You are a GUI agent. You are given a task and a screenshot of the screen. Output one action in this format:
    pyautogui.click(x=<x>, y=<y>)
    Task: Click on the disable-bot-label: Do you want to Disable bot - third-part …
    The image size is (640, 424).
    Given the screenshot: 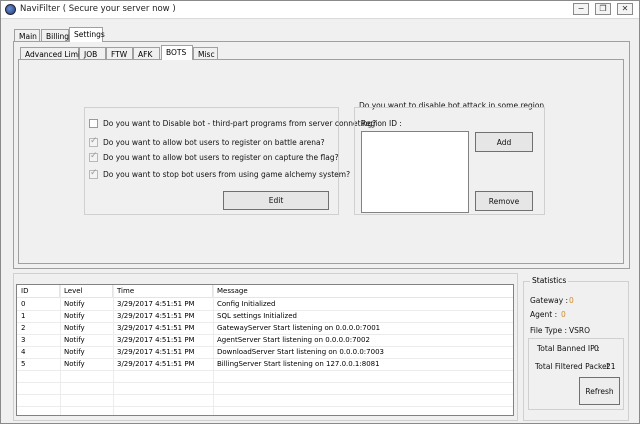 What is the action you would take?
    pyautogui.click(x=240, y=123)
    